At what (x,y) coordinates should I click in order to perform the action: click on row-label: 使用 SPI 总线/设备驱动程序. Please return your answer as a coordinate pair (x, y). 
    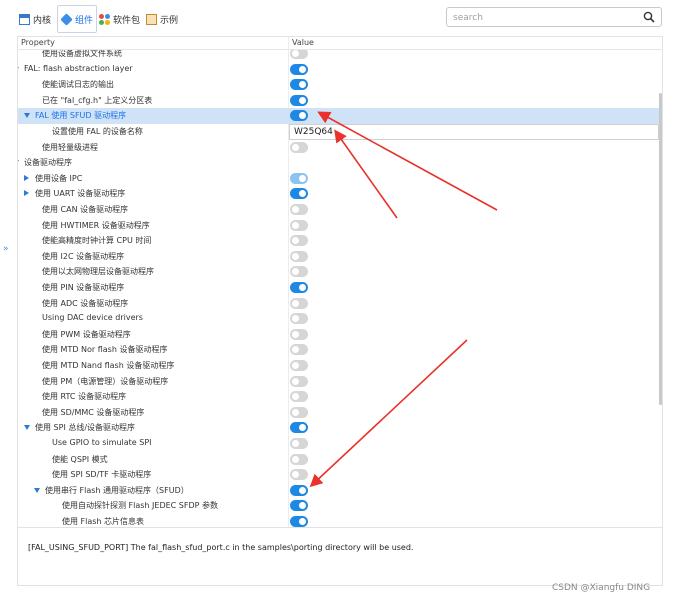
    Looking at the image, I should click on (85, 428).